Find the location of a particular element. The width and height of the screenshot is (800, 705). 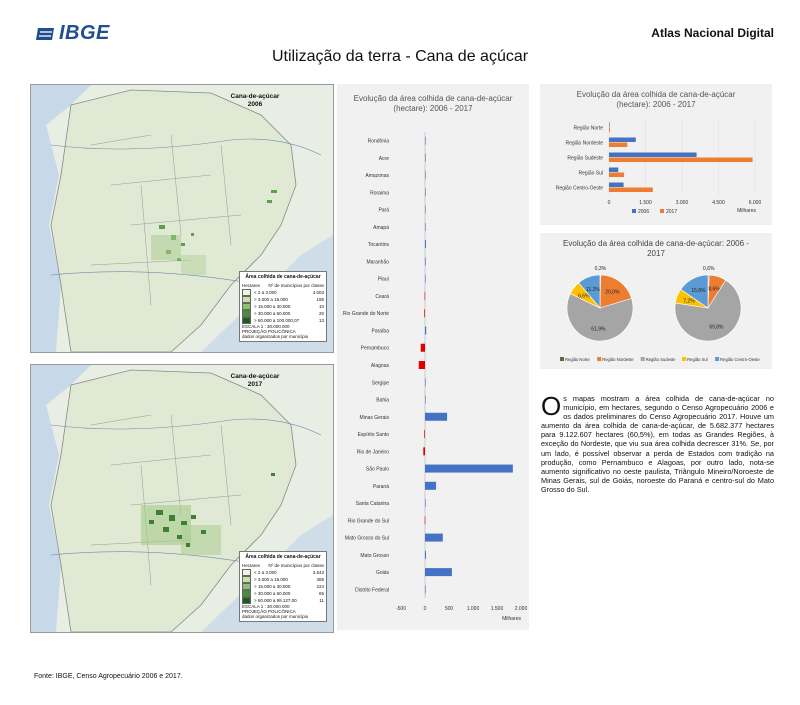

tick-label: 500 is located at coordinates (449, 609).